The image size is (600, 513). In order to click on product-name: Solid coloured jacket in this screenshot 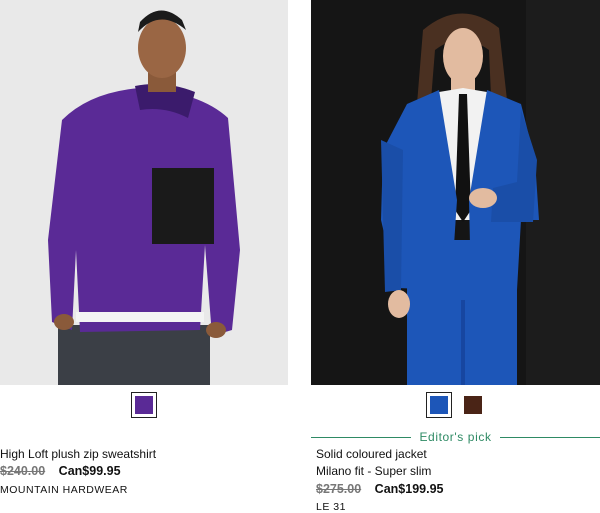, I will do `click(371, 454)`.